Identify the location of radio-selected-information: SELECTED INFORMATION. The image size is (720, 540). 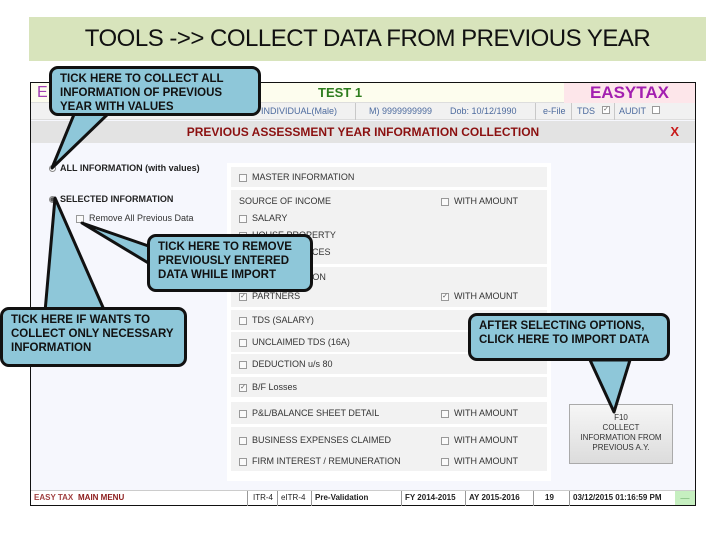
(111, 199).